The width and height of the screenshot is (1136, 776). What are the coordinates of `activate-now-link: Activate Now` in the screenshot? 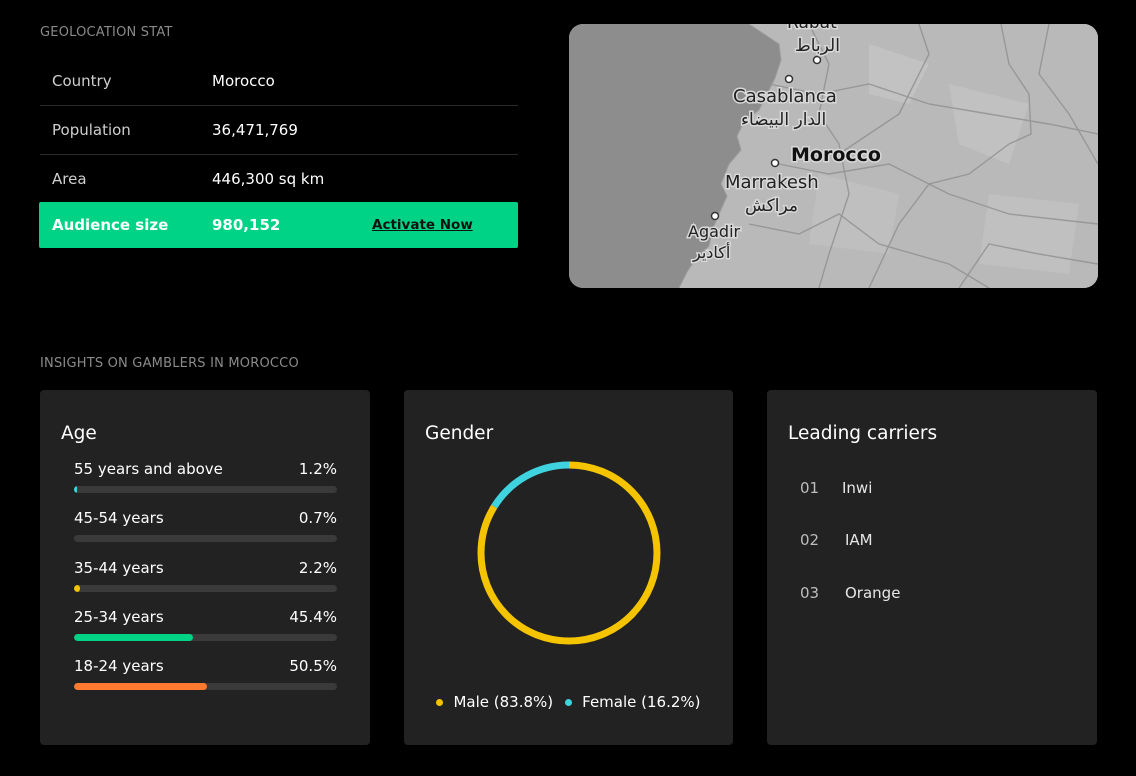 It's located at (422, 225).